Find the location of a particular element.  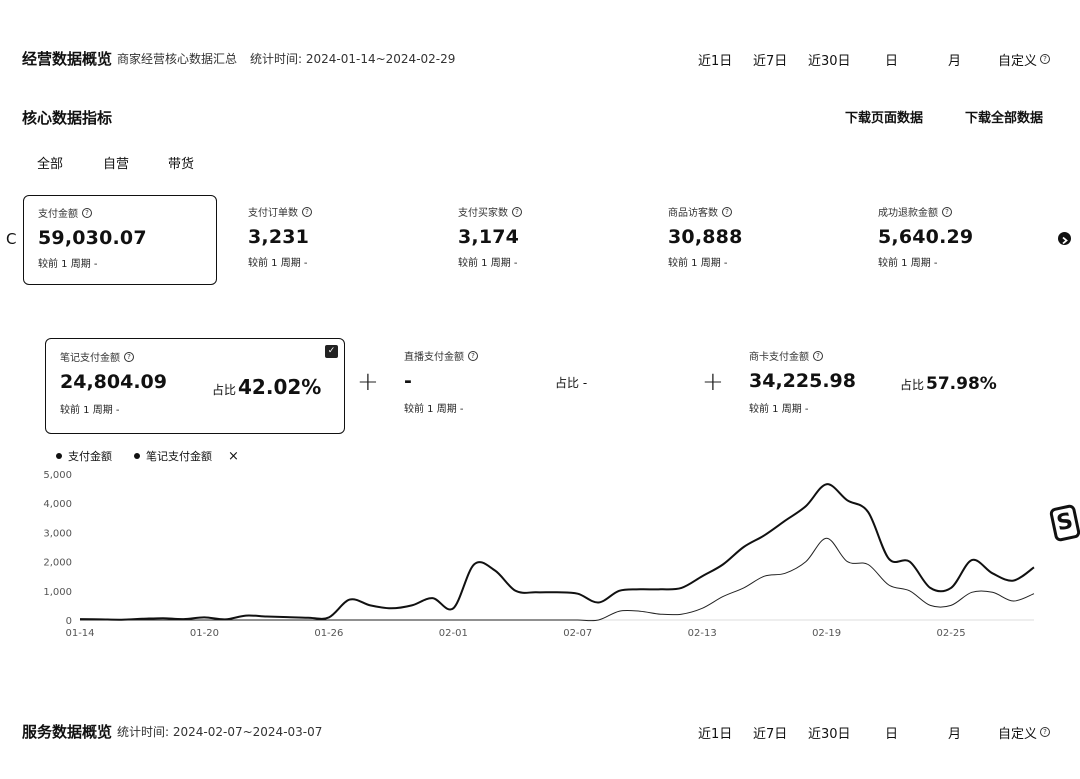

service-range-30d: 近30日 is located at coordinates (829, 732).